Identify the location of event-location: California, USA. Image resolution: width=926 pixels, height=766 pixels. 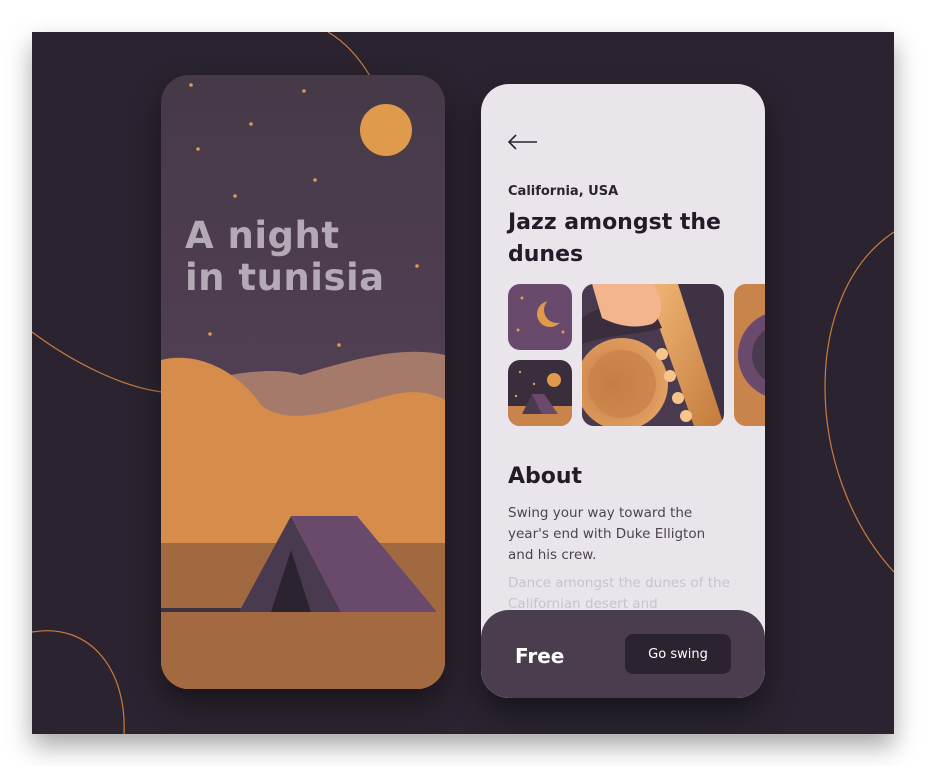
(563, 191).